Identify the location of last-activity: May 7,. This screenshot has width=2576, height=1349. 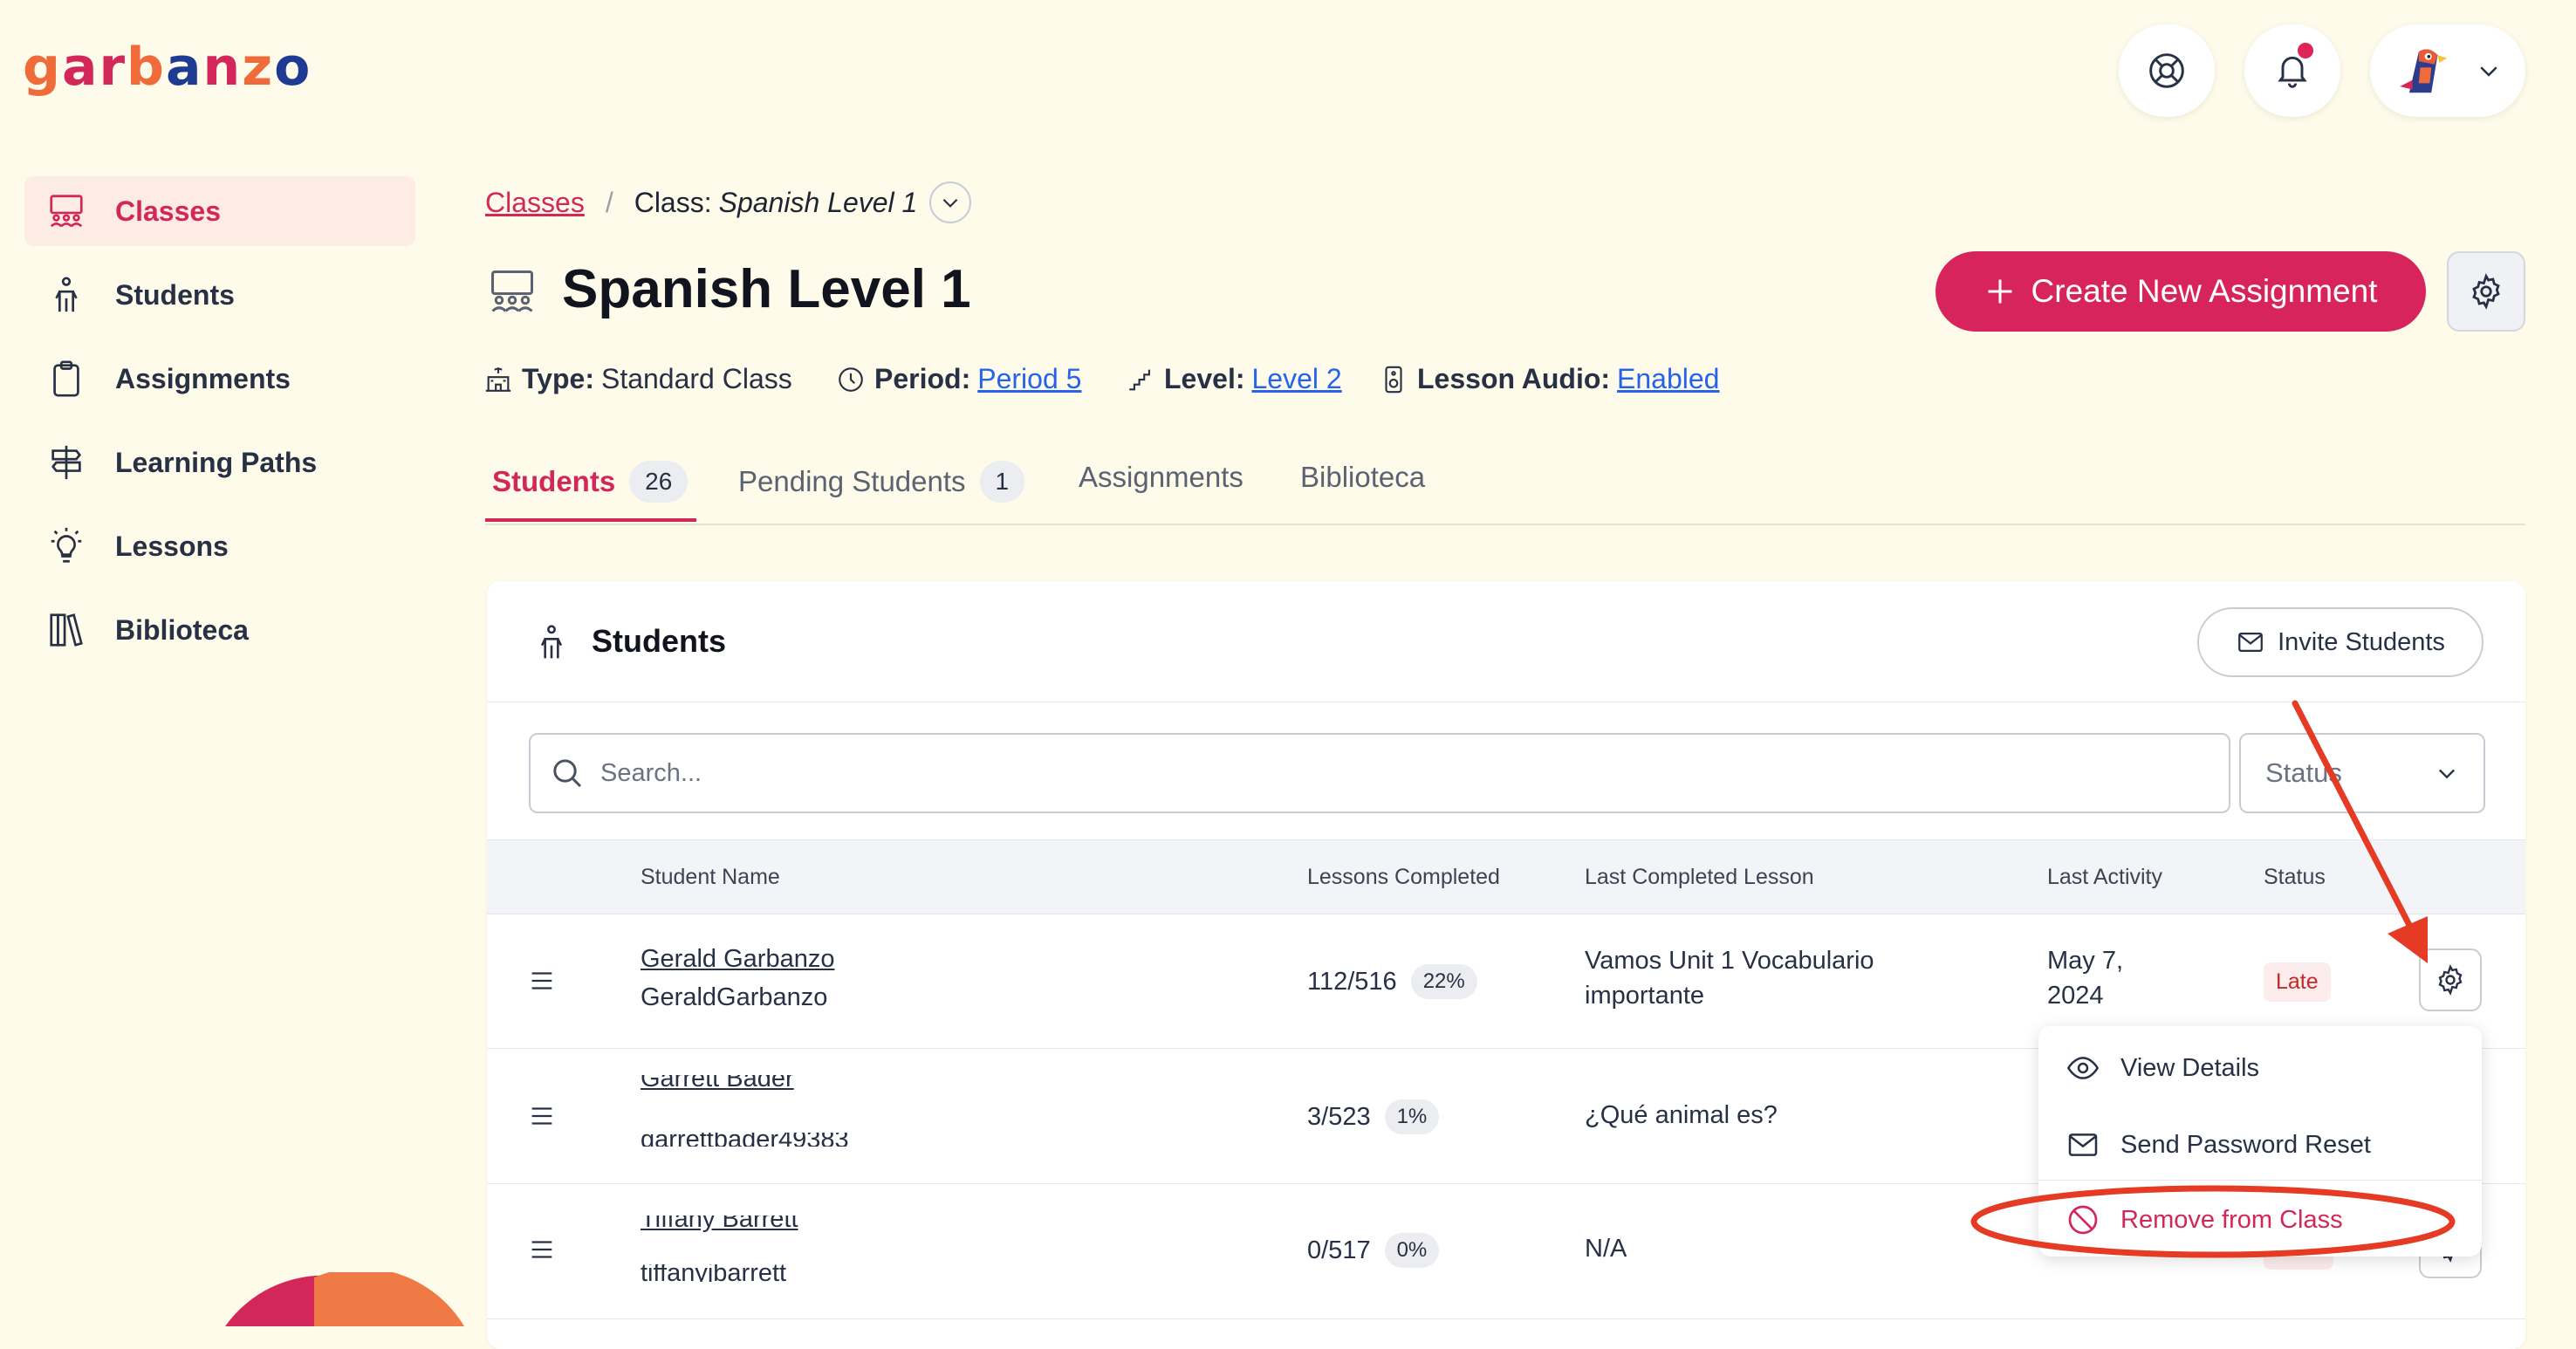
(2085, 961).